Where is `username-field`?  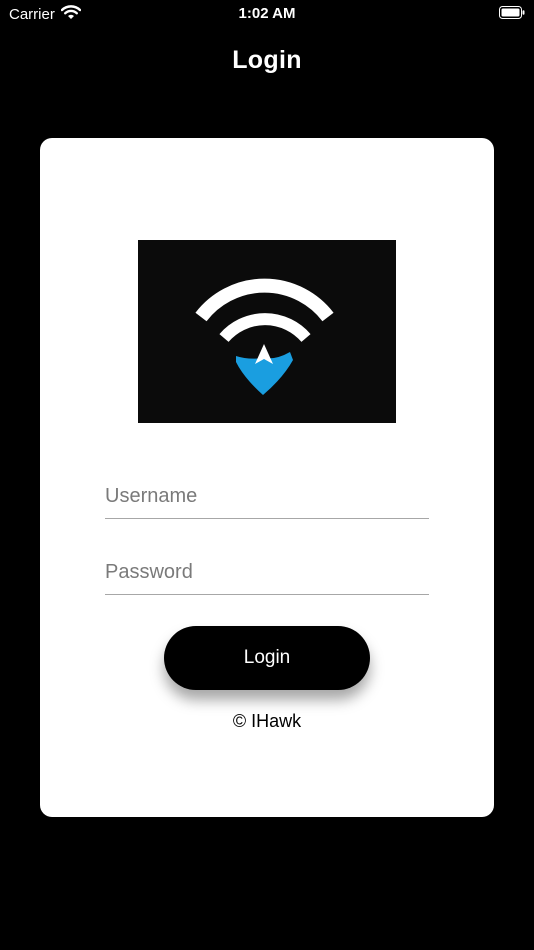
username-field is located at coordinates (267, 496).